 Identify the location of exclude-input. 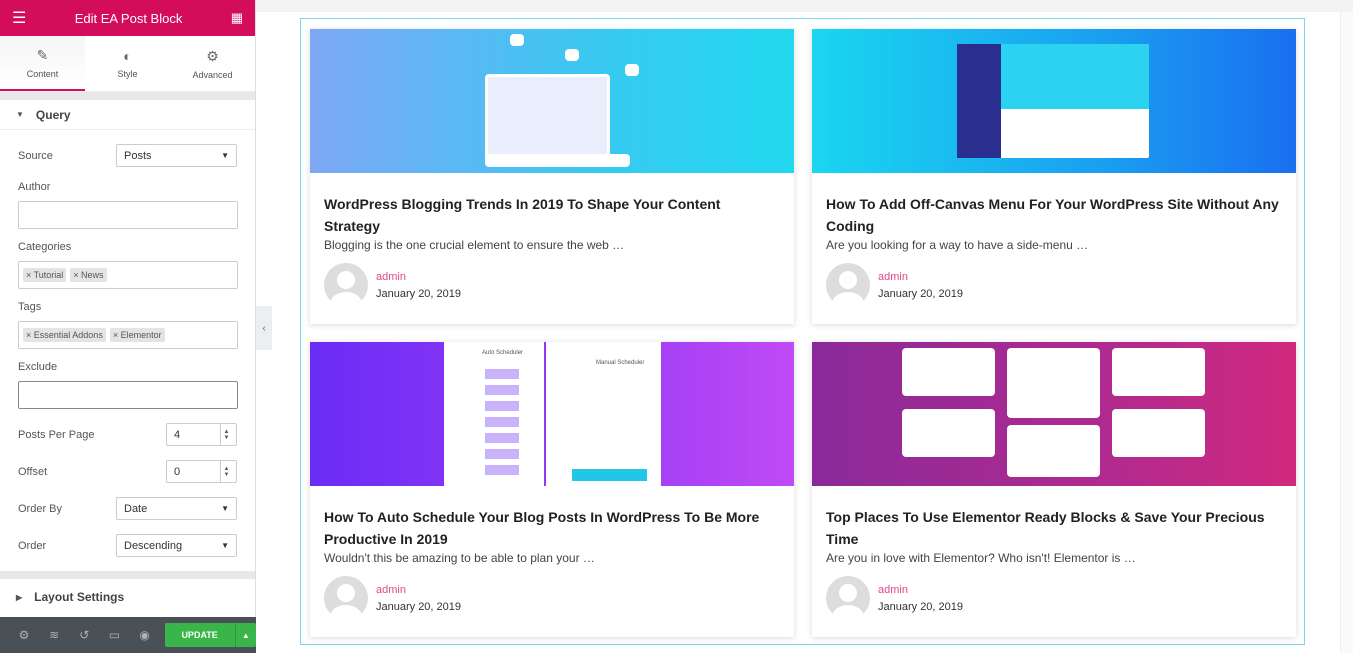
(128, 395).